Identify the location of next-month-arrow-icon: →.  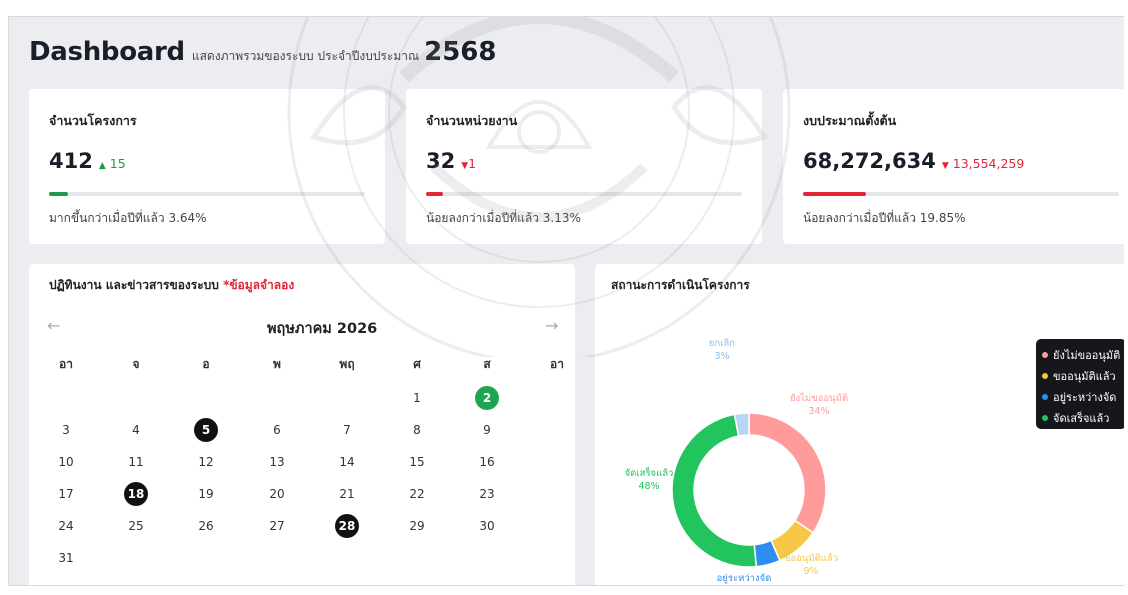
(551, 325).